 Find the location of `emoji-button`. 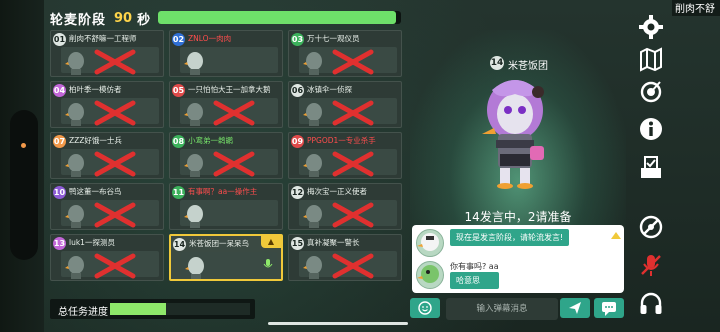

emoji-button is located at coordinates (425, 308).